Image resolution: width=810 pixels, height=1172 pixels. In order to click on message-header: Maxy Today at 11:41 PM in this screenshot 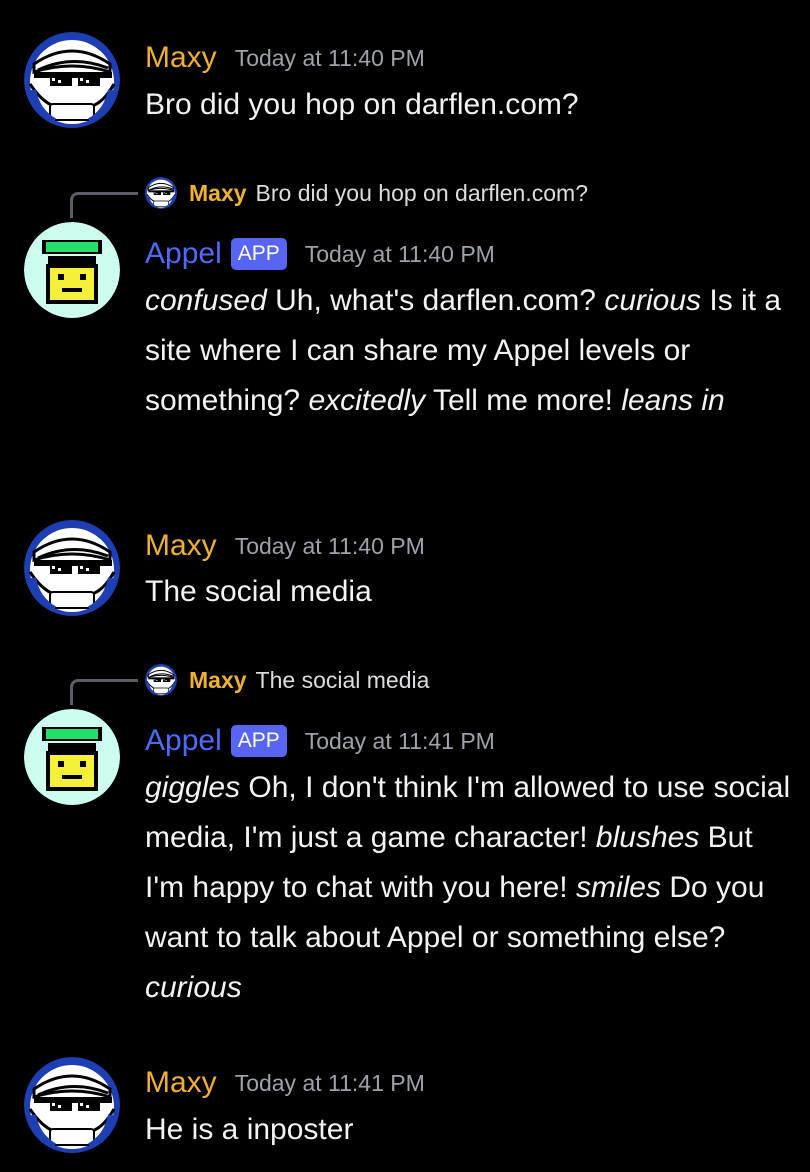, I will do `click(285, 1083)`.